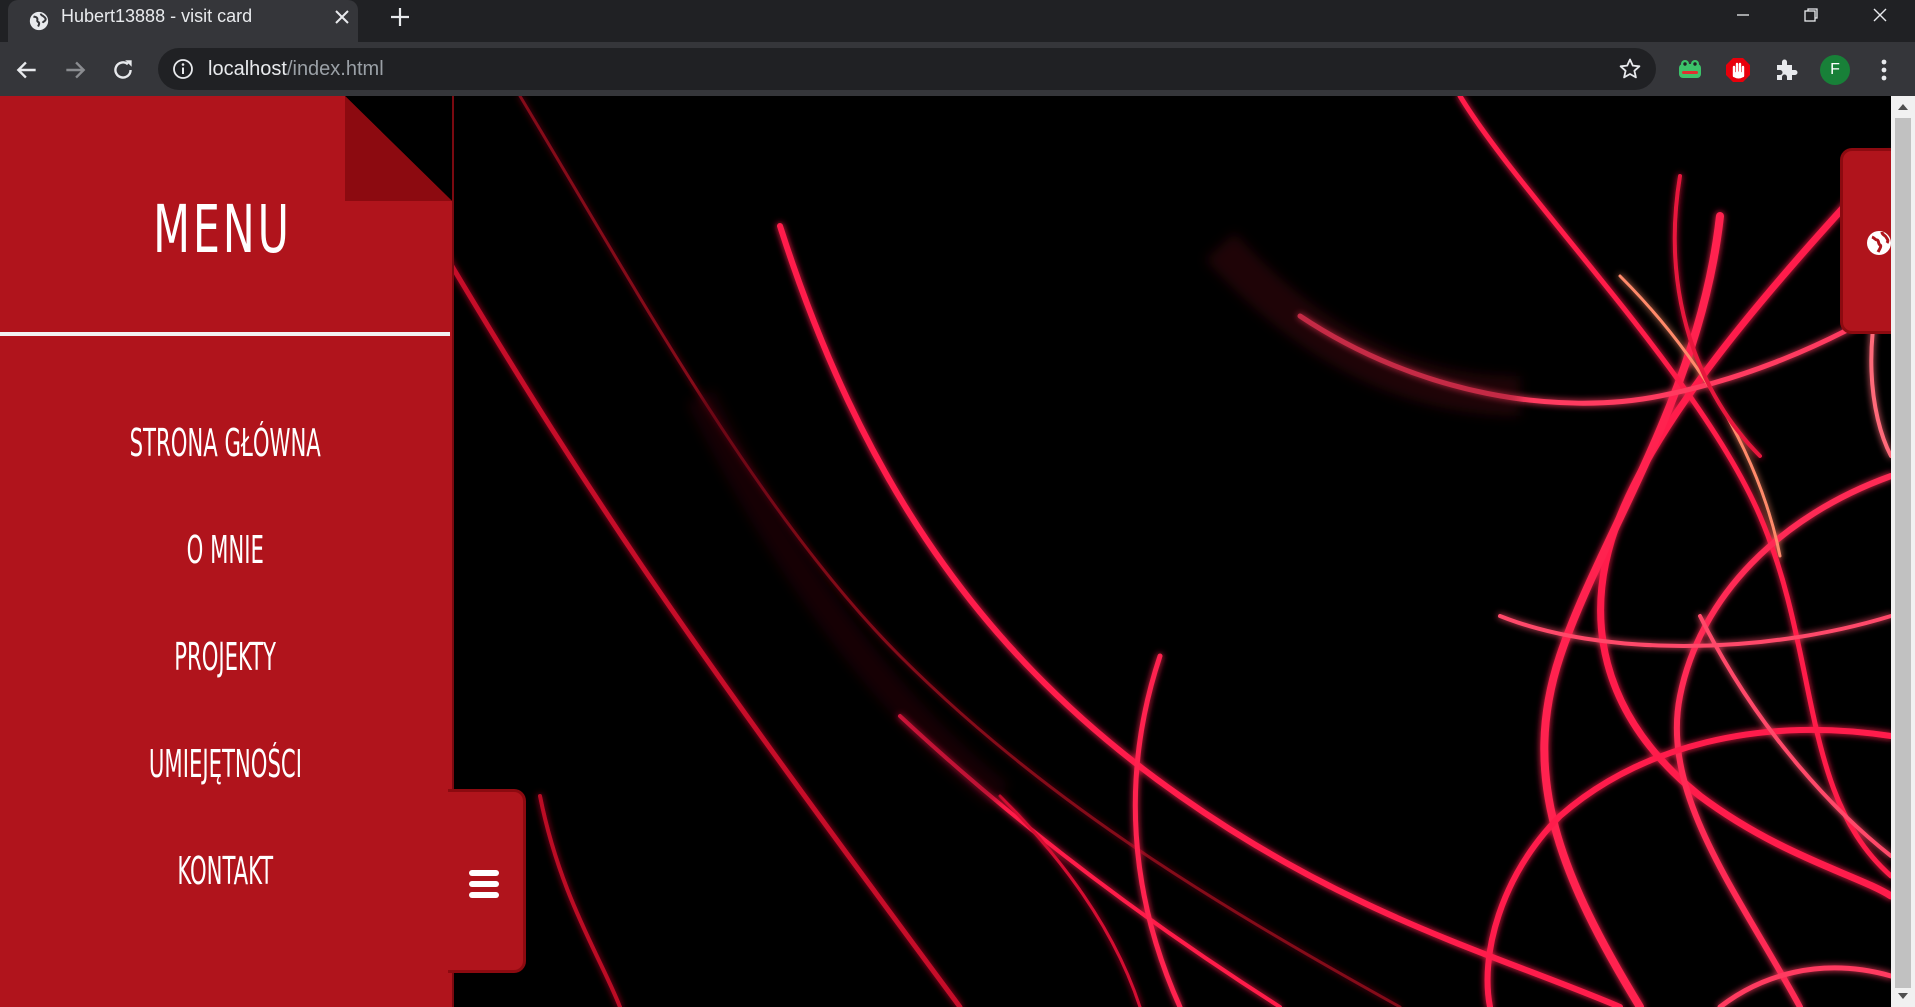 The image size is (1915, 1007). I want to click on browser-tabstrip: Hubert13888 - visit card, so click(957, 21).